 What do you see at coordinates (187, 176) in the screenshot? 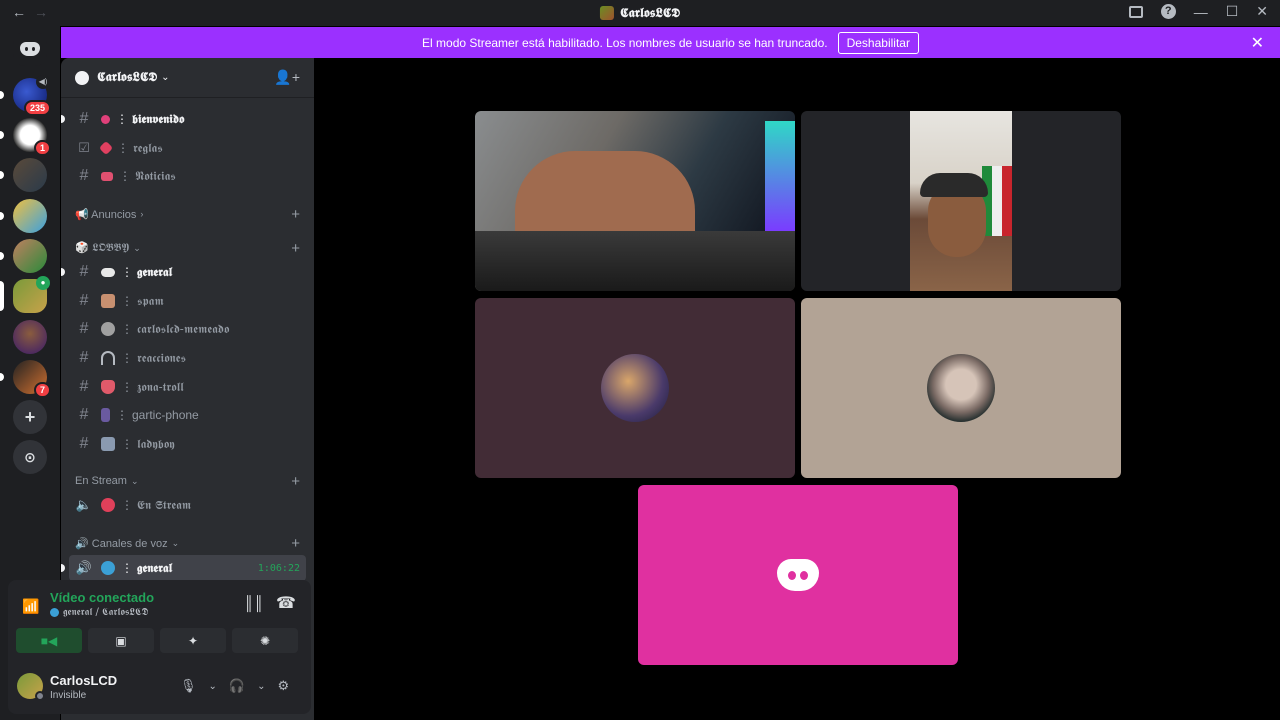
I see `channel-noticias: # ⋮ 𝕹𝖔𝖙𝖎𝖈𝖎𝖆𝖘` at bounding box center [187, 176].